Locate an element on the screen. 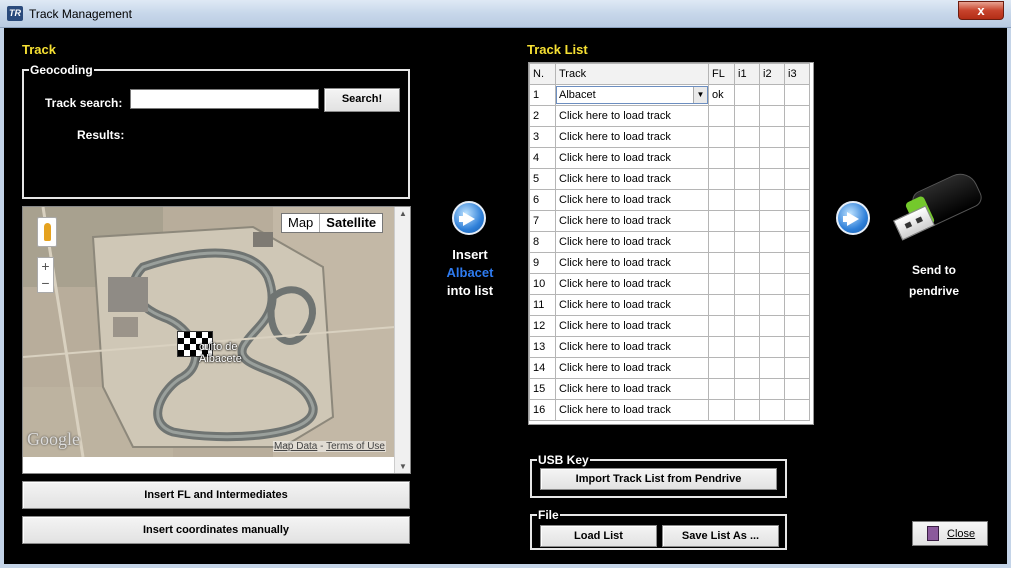 The image size is (1011, 568). window-title: Track Management is located at coordinates (80, 14).